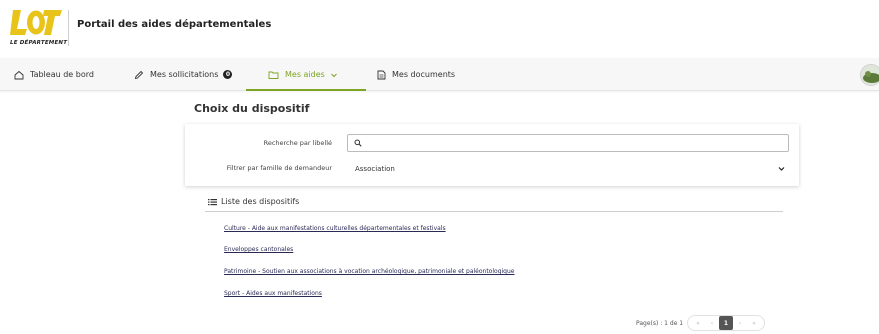 This screenshot has height=334, width=879. I want to click on nav-item-mes-documents: Mes documents, so click(416, 74).